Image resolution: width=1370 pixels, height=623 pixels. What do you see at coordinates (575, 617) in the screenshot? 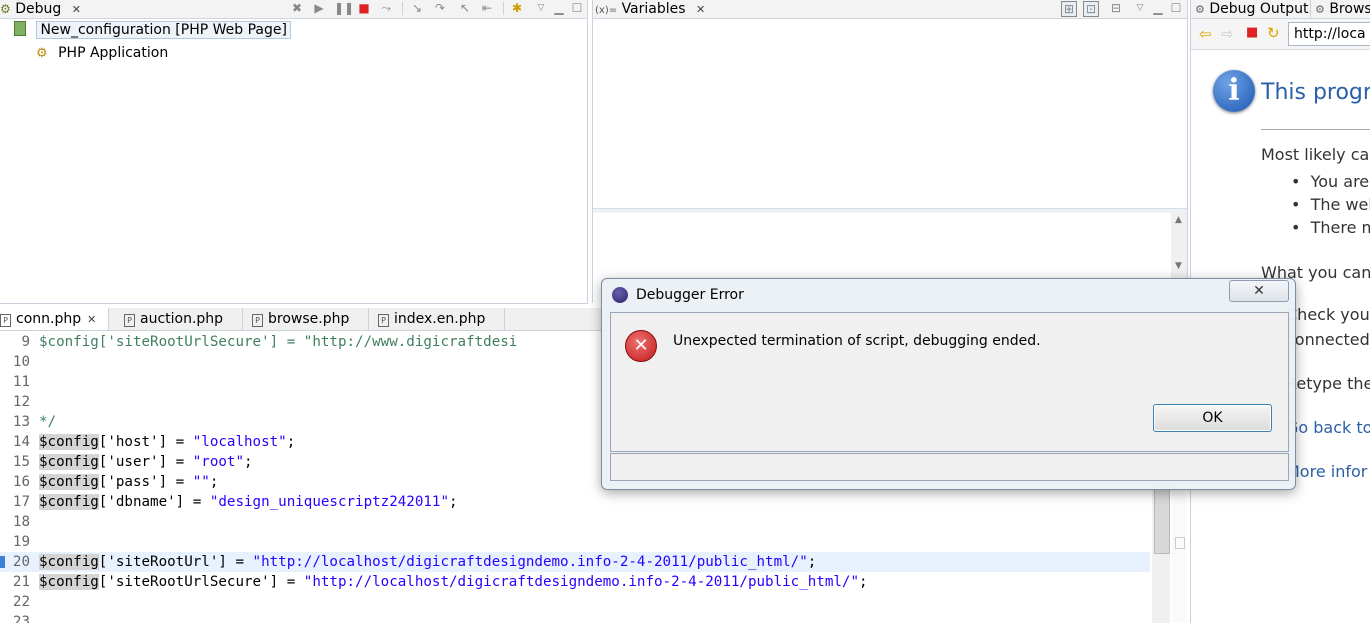
I see `code-line: 23` at bounding box center [575, 617].